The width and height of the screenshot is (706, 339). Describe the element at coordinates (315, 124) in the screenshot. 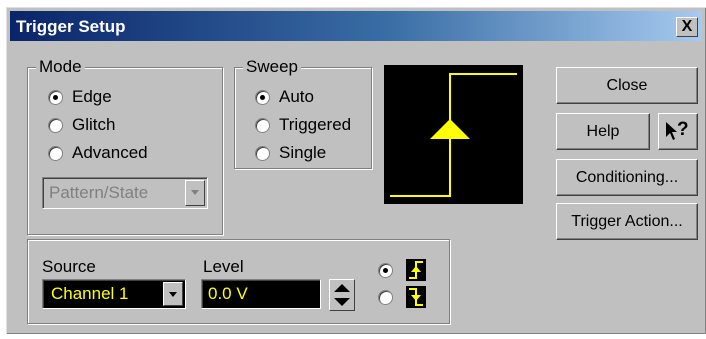

I see `sweep-triggered-label: Triggered` at that location.